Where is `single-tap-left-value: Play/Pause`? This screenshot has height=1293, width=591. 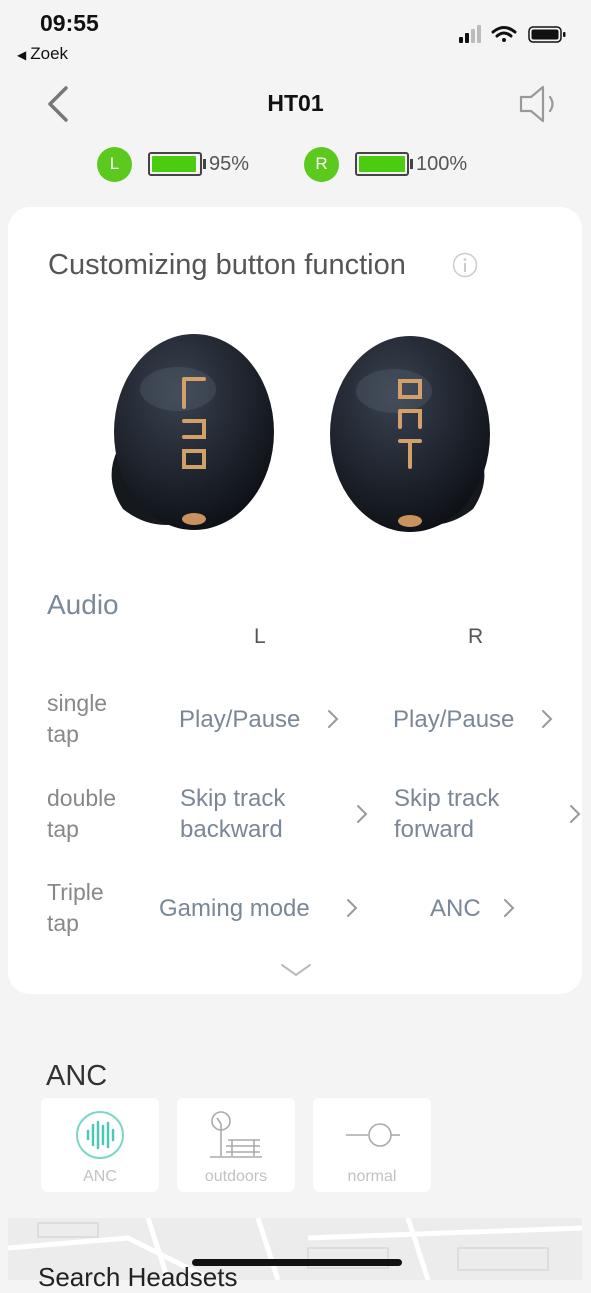 single-tap-left-value: Play/Pause is located at coordinates (239, 719).